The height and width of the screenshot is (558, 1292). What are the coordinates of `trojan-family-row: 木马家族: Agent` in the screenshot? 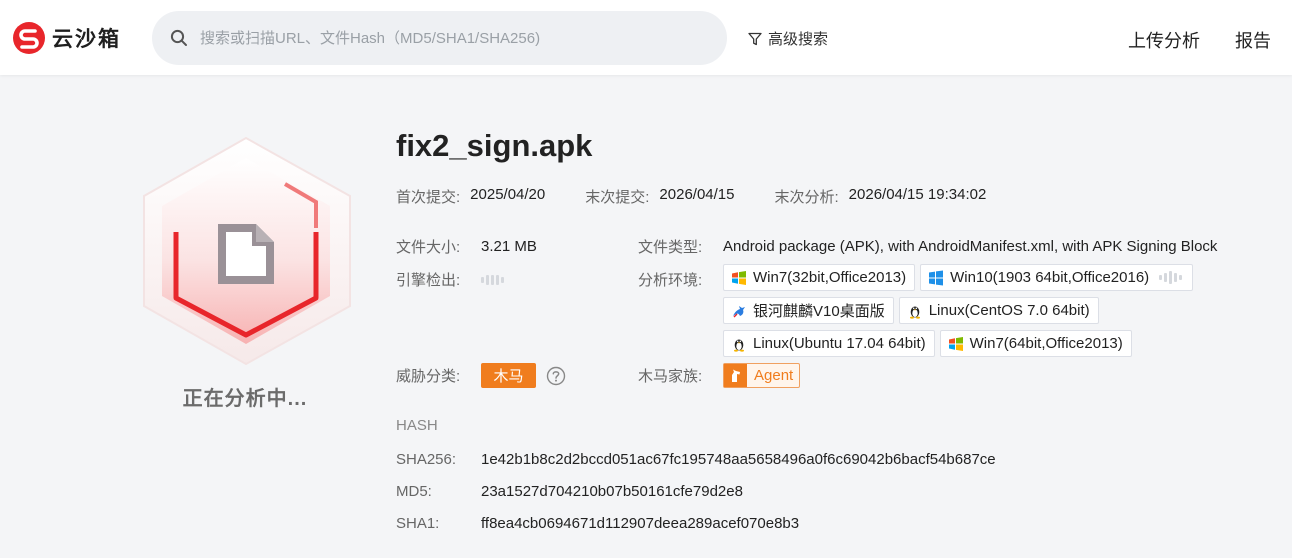 It's located at (719, 375).